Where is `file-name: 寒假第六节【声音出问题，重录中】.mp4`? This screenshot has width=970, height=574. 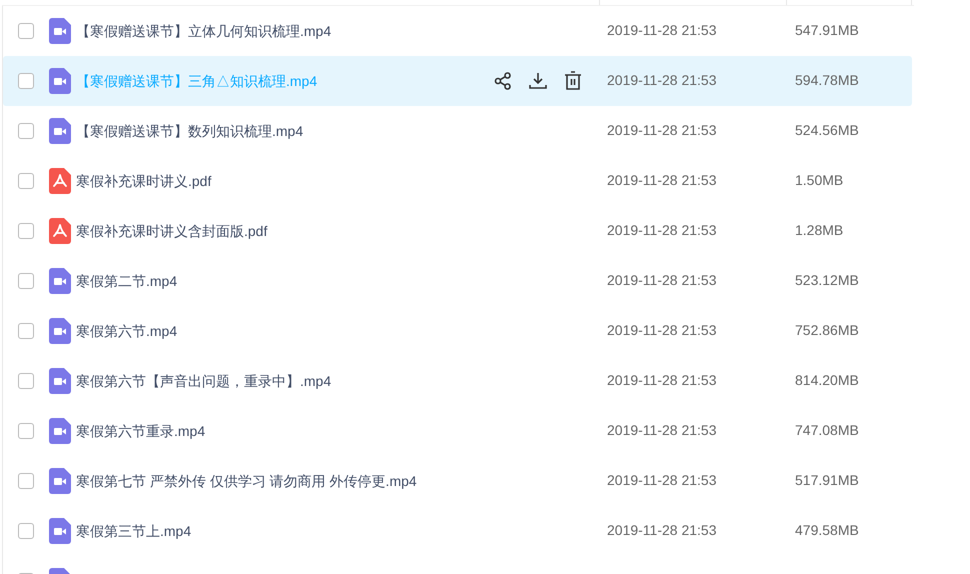
file-name: 寒假第六节【声音出问题，重录中】.mp4 is located at coordinates (335, 381).